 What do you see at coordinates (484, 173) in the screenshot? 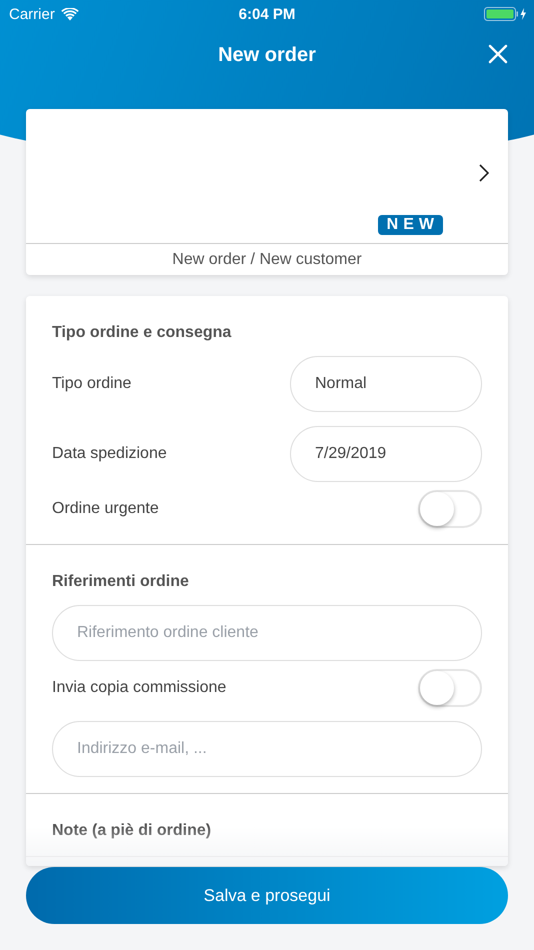
I see `chevron-right-icon` at bounding box center [484, 173].